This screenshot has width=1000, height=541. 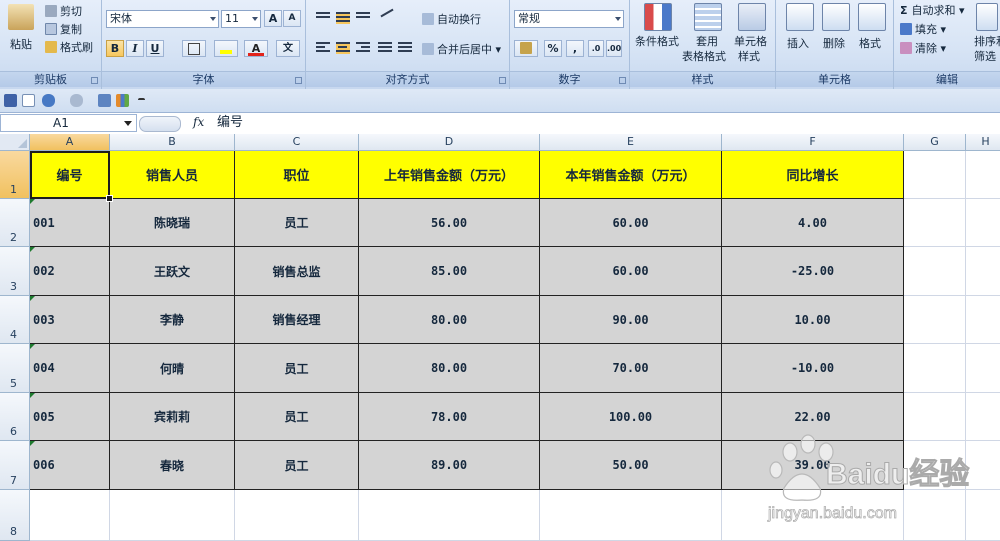 What do you see at coordinates (297, 175) in the screenshot?
I see `cell-c1: 职位` at bounding box center [297, 175].